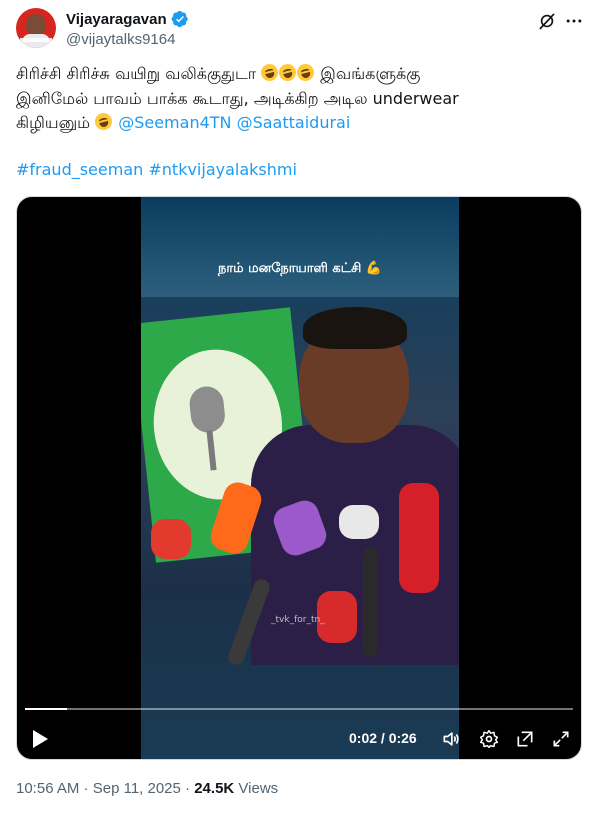 Image resolution: width=598 pixels, height=816 pixels. What do you see at coordinates (214, 788) in the screenshot?
I see `views-count: 24.5K` at bounding box center [214, 788].